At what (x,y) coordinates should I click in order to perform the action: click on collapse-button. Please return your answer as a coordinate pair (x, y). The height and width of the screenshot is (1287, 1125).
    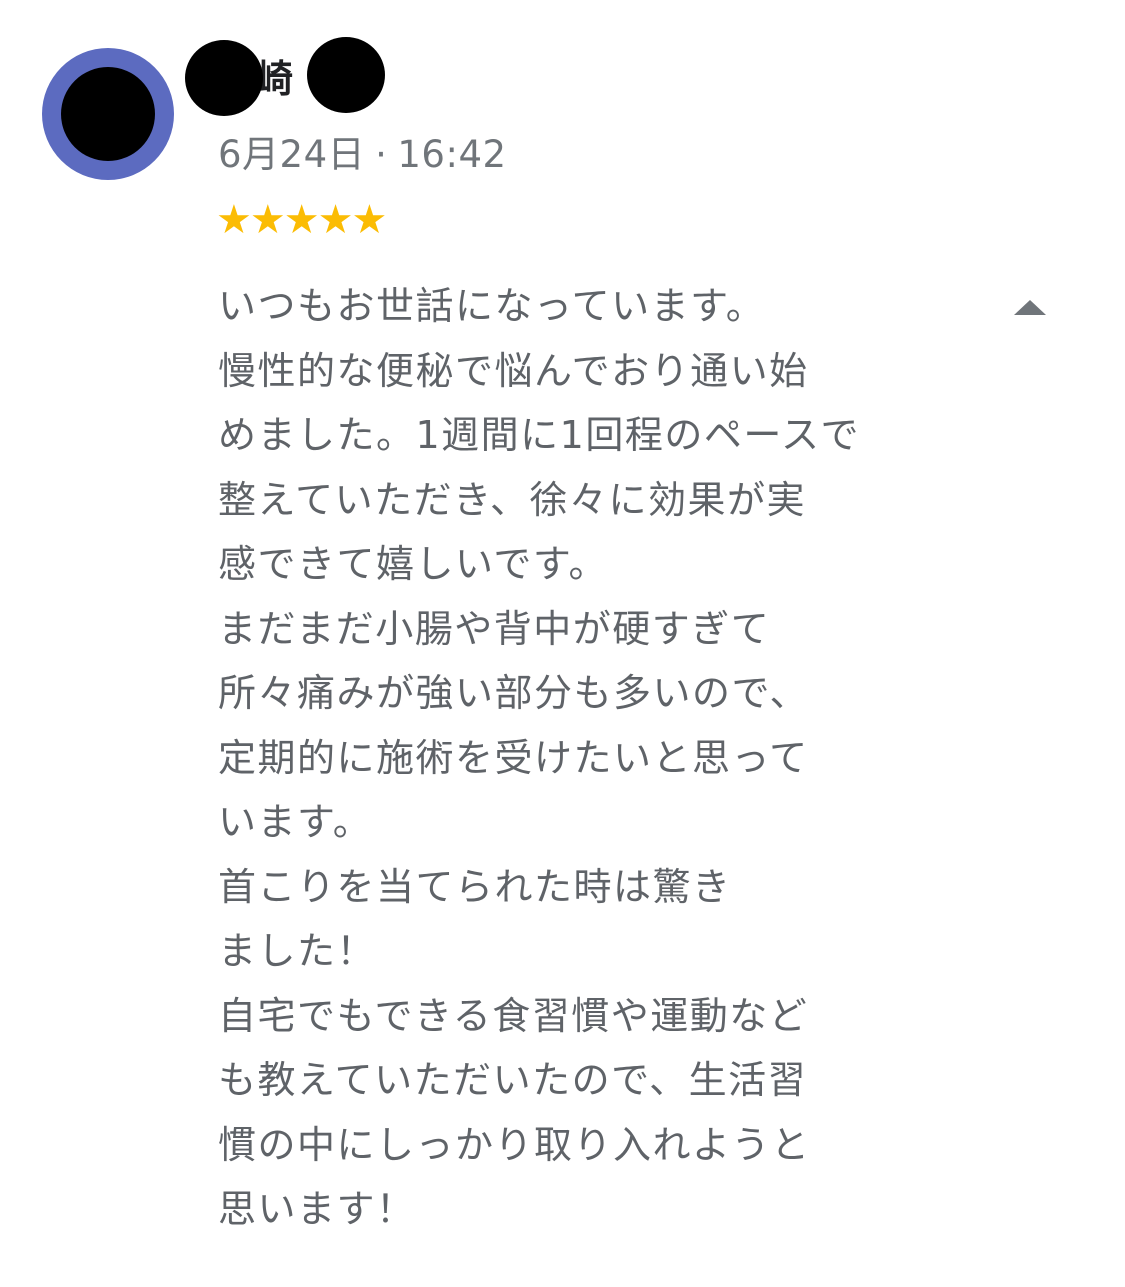
    Looking at the image, I should click on (1030, 308).